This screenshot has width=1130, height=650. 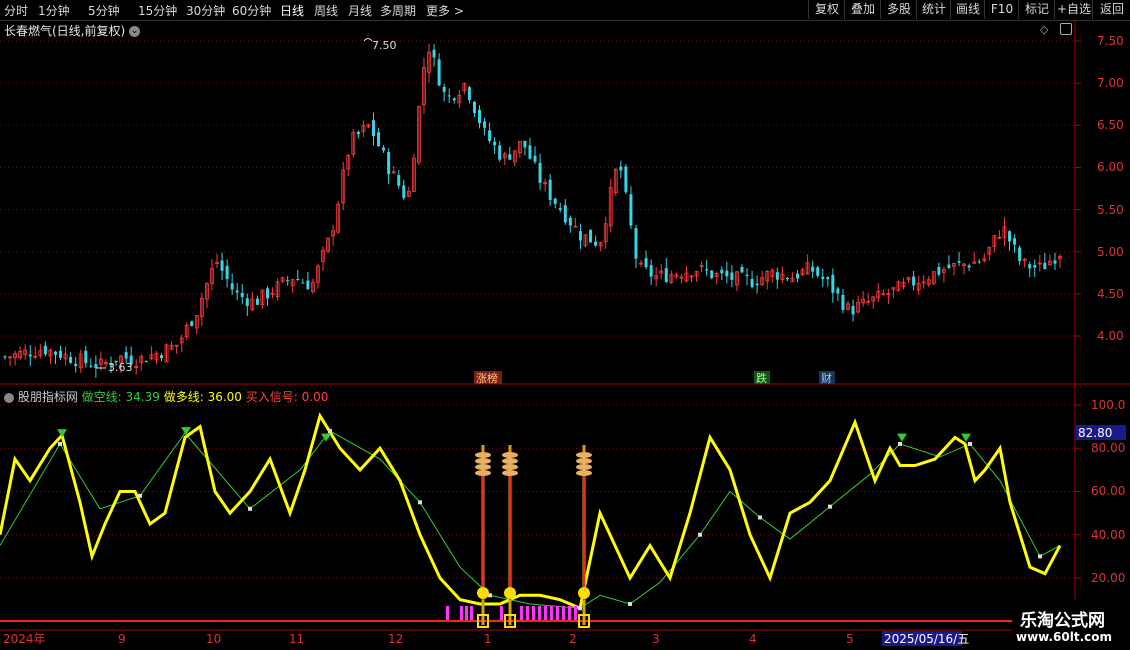 What do you see at coordinates (120, 367) in the screenshot?
I see `low-label: 3.63` at bounding box center [120, 367].